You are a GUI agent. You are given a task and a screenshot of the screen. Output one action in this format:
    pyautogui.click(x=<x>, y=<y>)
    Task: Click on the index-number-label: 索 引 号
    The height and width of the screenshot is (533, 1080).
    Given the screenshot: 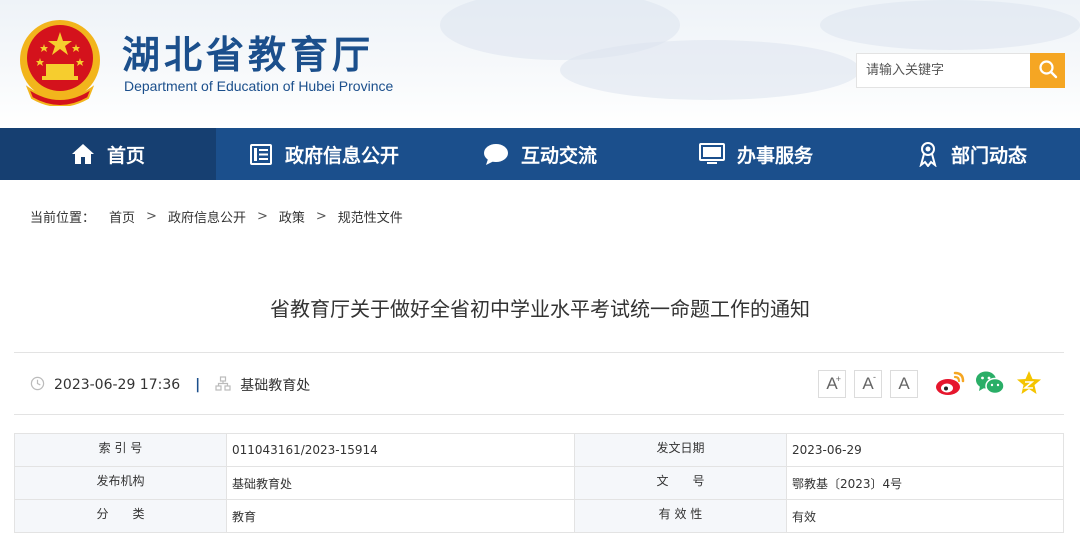 What is the action you would take?
    pyautogui.click(x=120, y=450)
    